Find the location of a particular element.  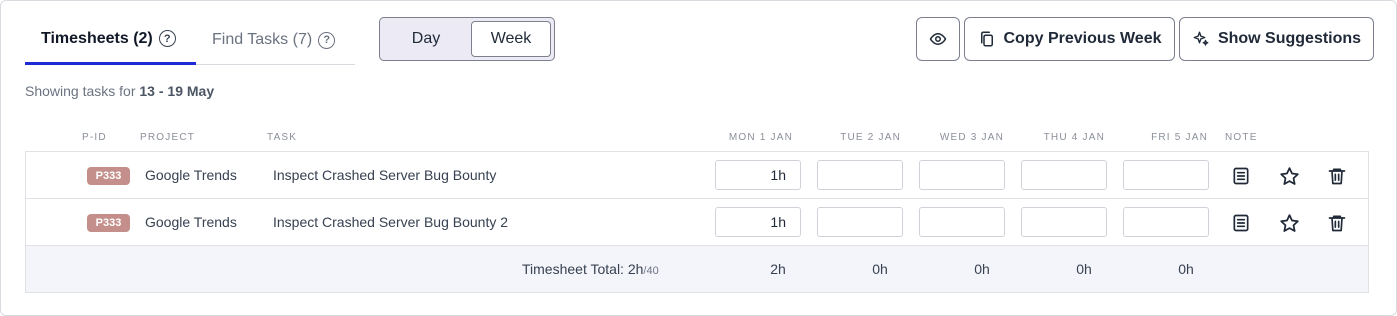

column-header-fri: FRI 5 JAN is located at coordinates (1179, 137).